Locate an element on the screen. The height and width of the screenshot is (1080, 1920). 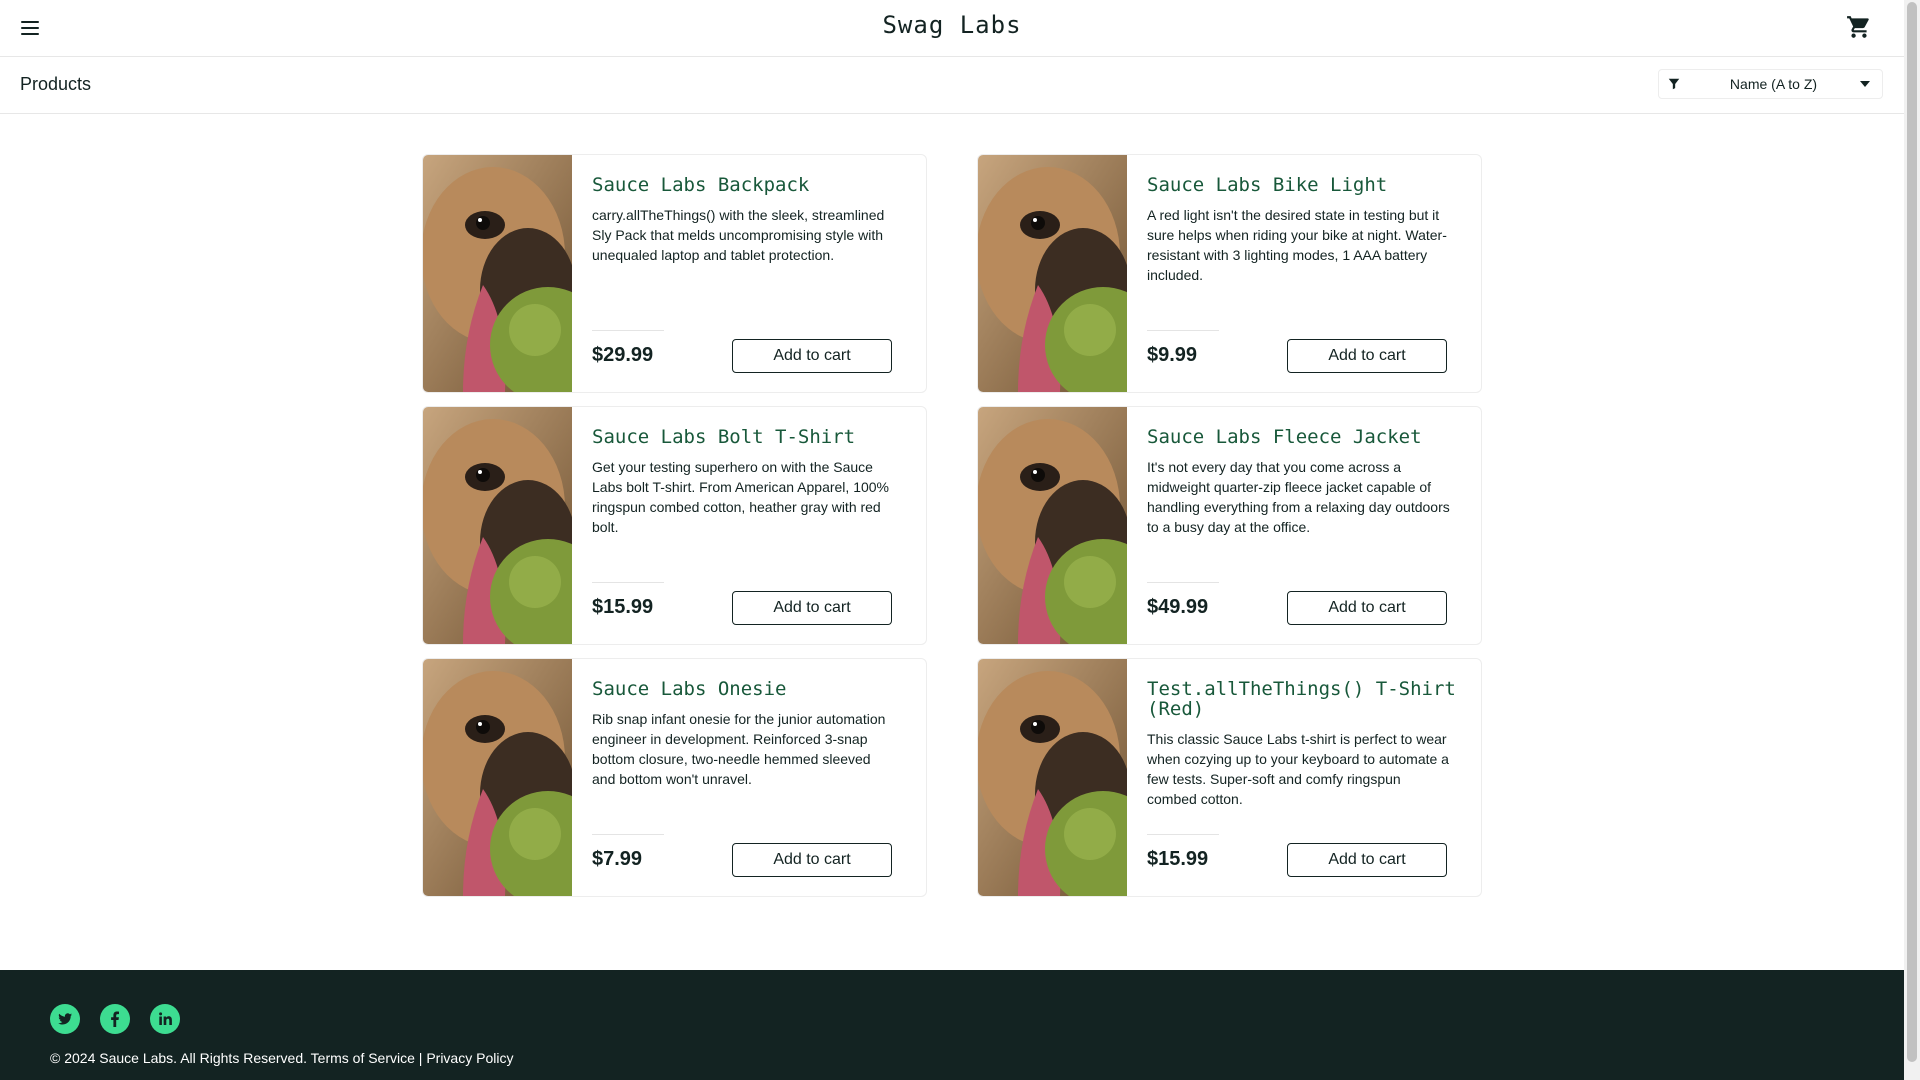
vertical-scrollbar is located at coordinates (1912, 540).